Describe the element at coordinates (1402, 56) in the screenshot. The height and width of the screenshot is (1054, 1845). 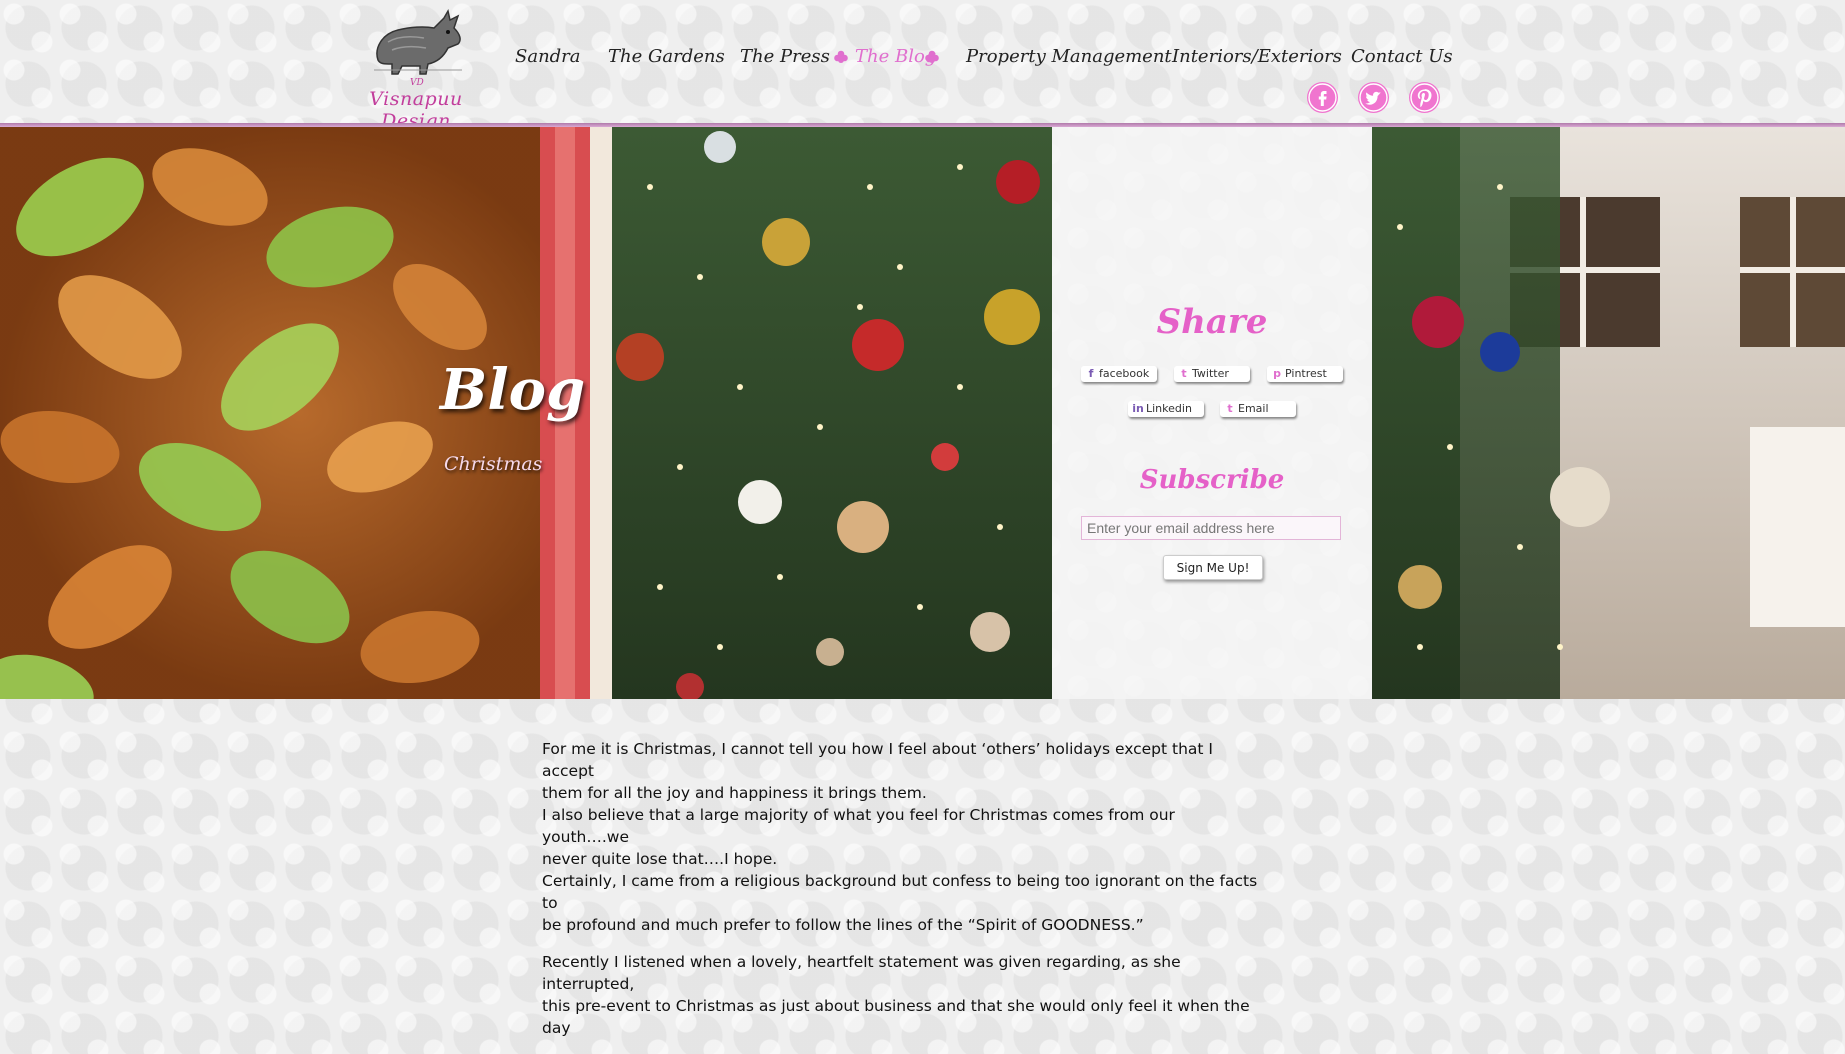
I see `nav-item-contact-us: Contact Us` at that location.